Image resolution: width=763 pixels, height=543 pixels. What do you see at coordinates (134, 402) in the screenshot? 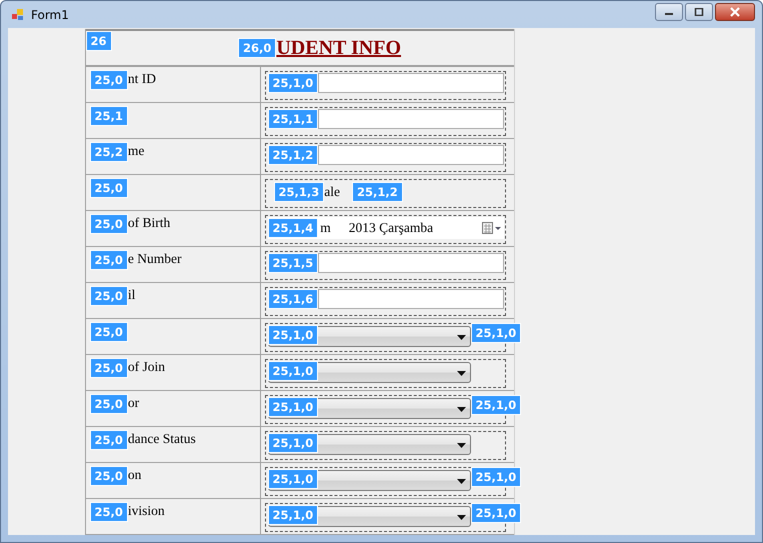
I see `field-label: or` at bounding box center [134, 402].